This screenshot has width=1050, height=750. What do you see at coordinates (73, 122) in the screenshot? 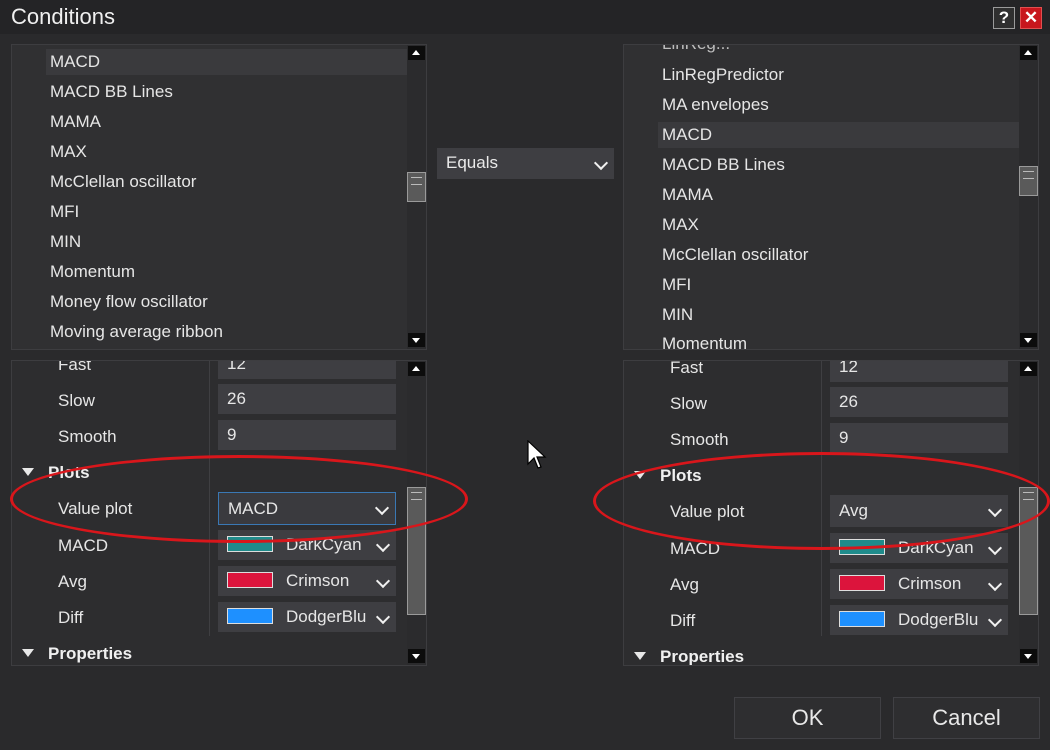
I see `left-list-item: MAMA` at bounding box center [73, 122].